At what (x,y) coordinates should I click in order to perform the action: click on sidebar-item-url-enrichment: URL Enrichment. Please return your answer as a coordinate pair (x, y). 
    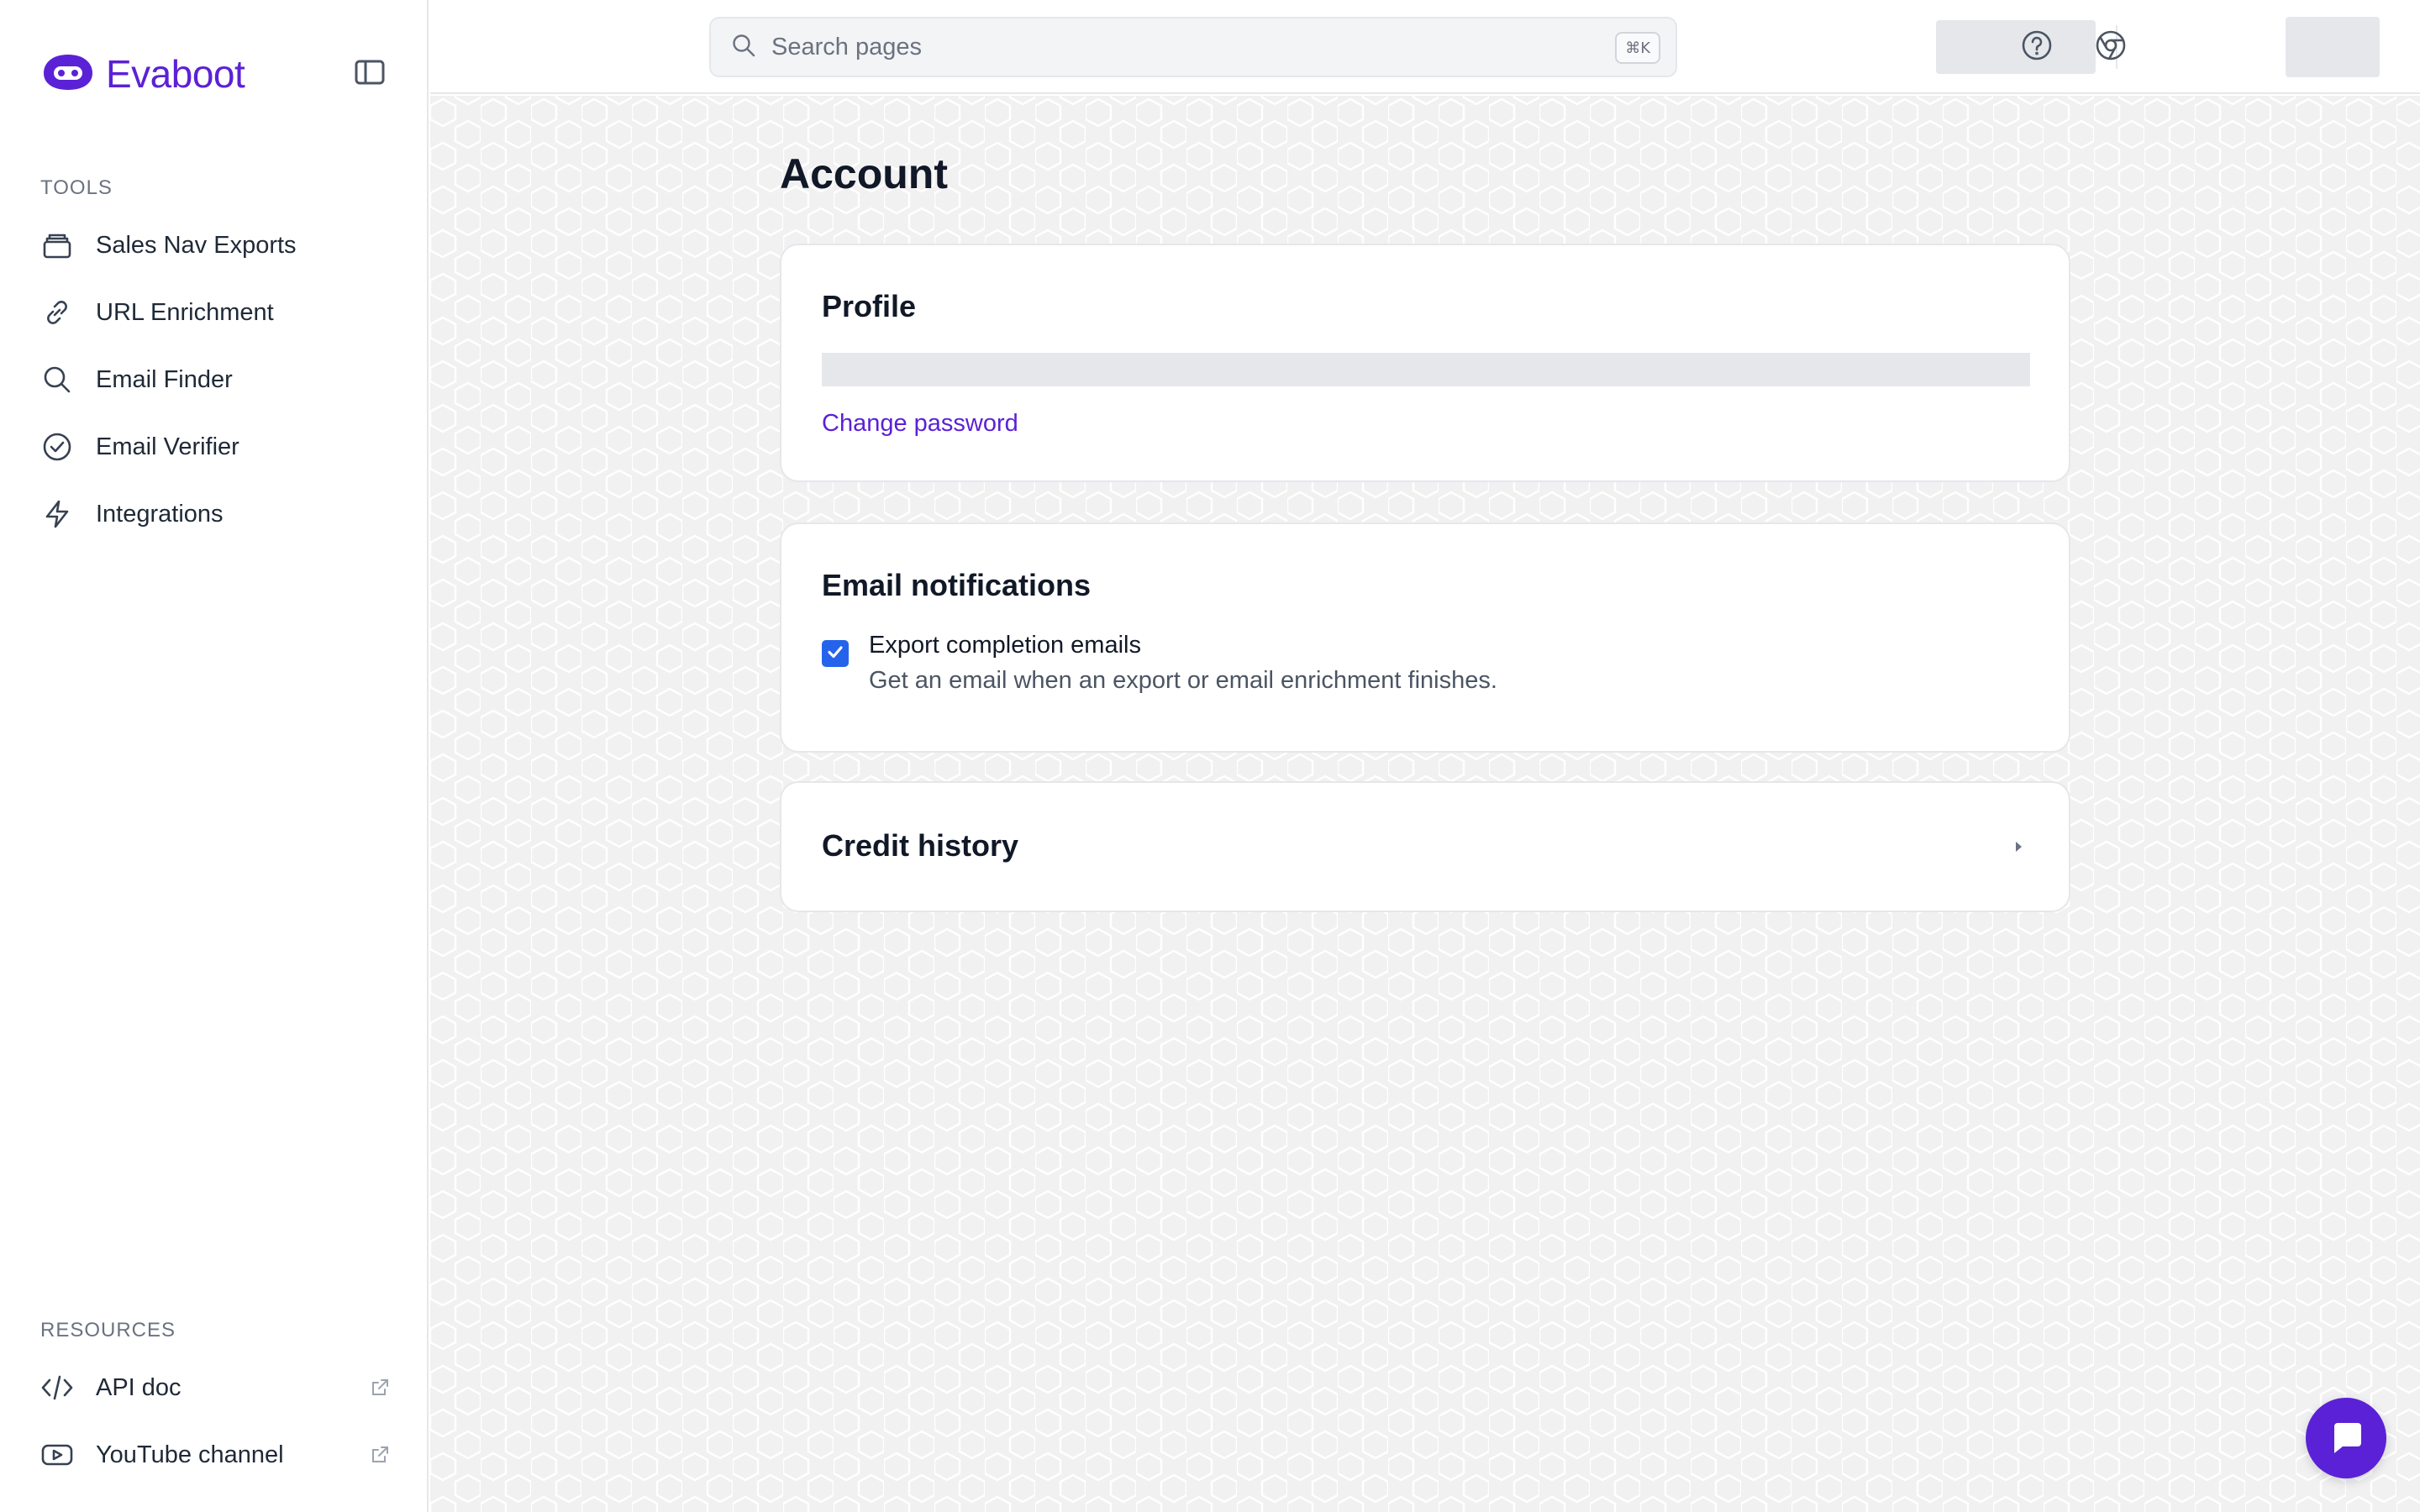
    Looking at the image, I should click on (214, 312).